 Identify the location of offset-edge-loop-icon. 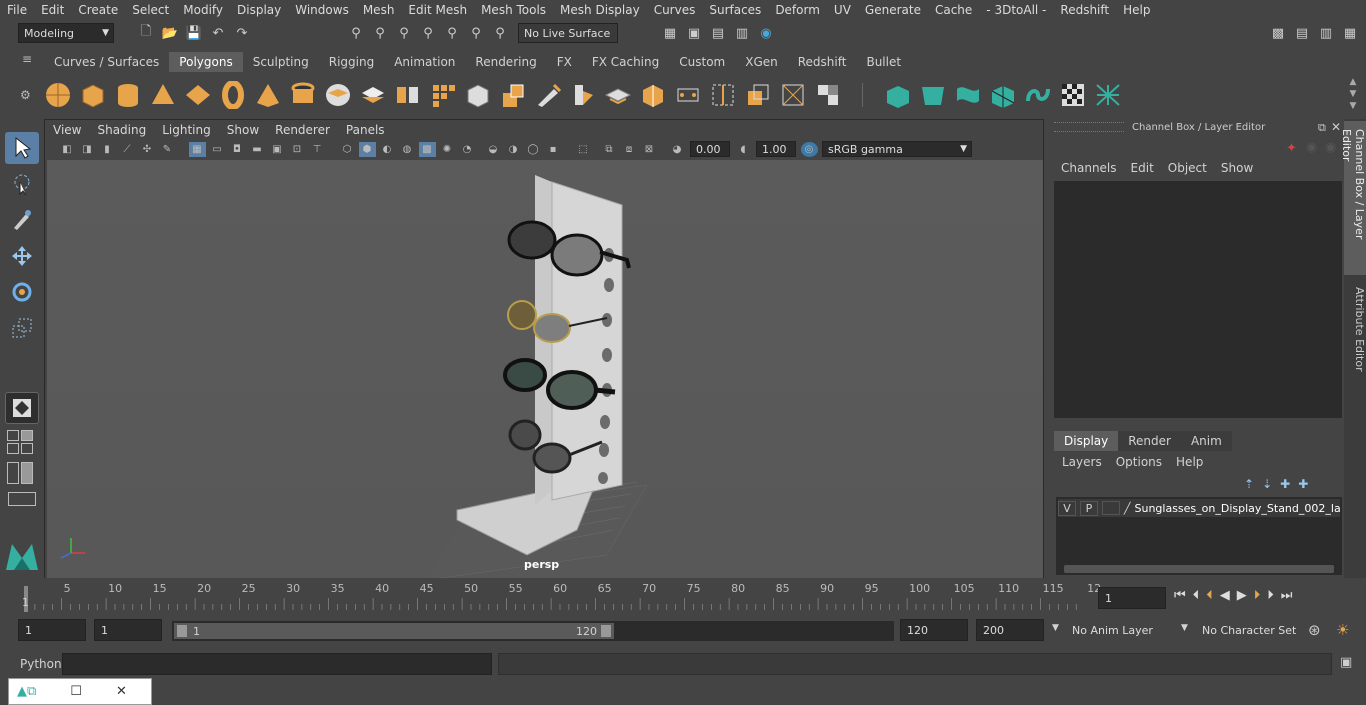
(758, 95).